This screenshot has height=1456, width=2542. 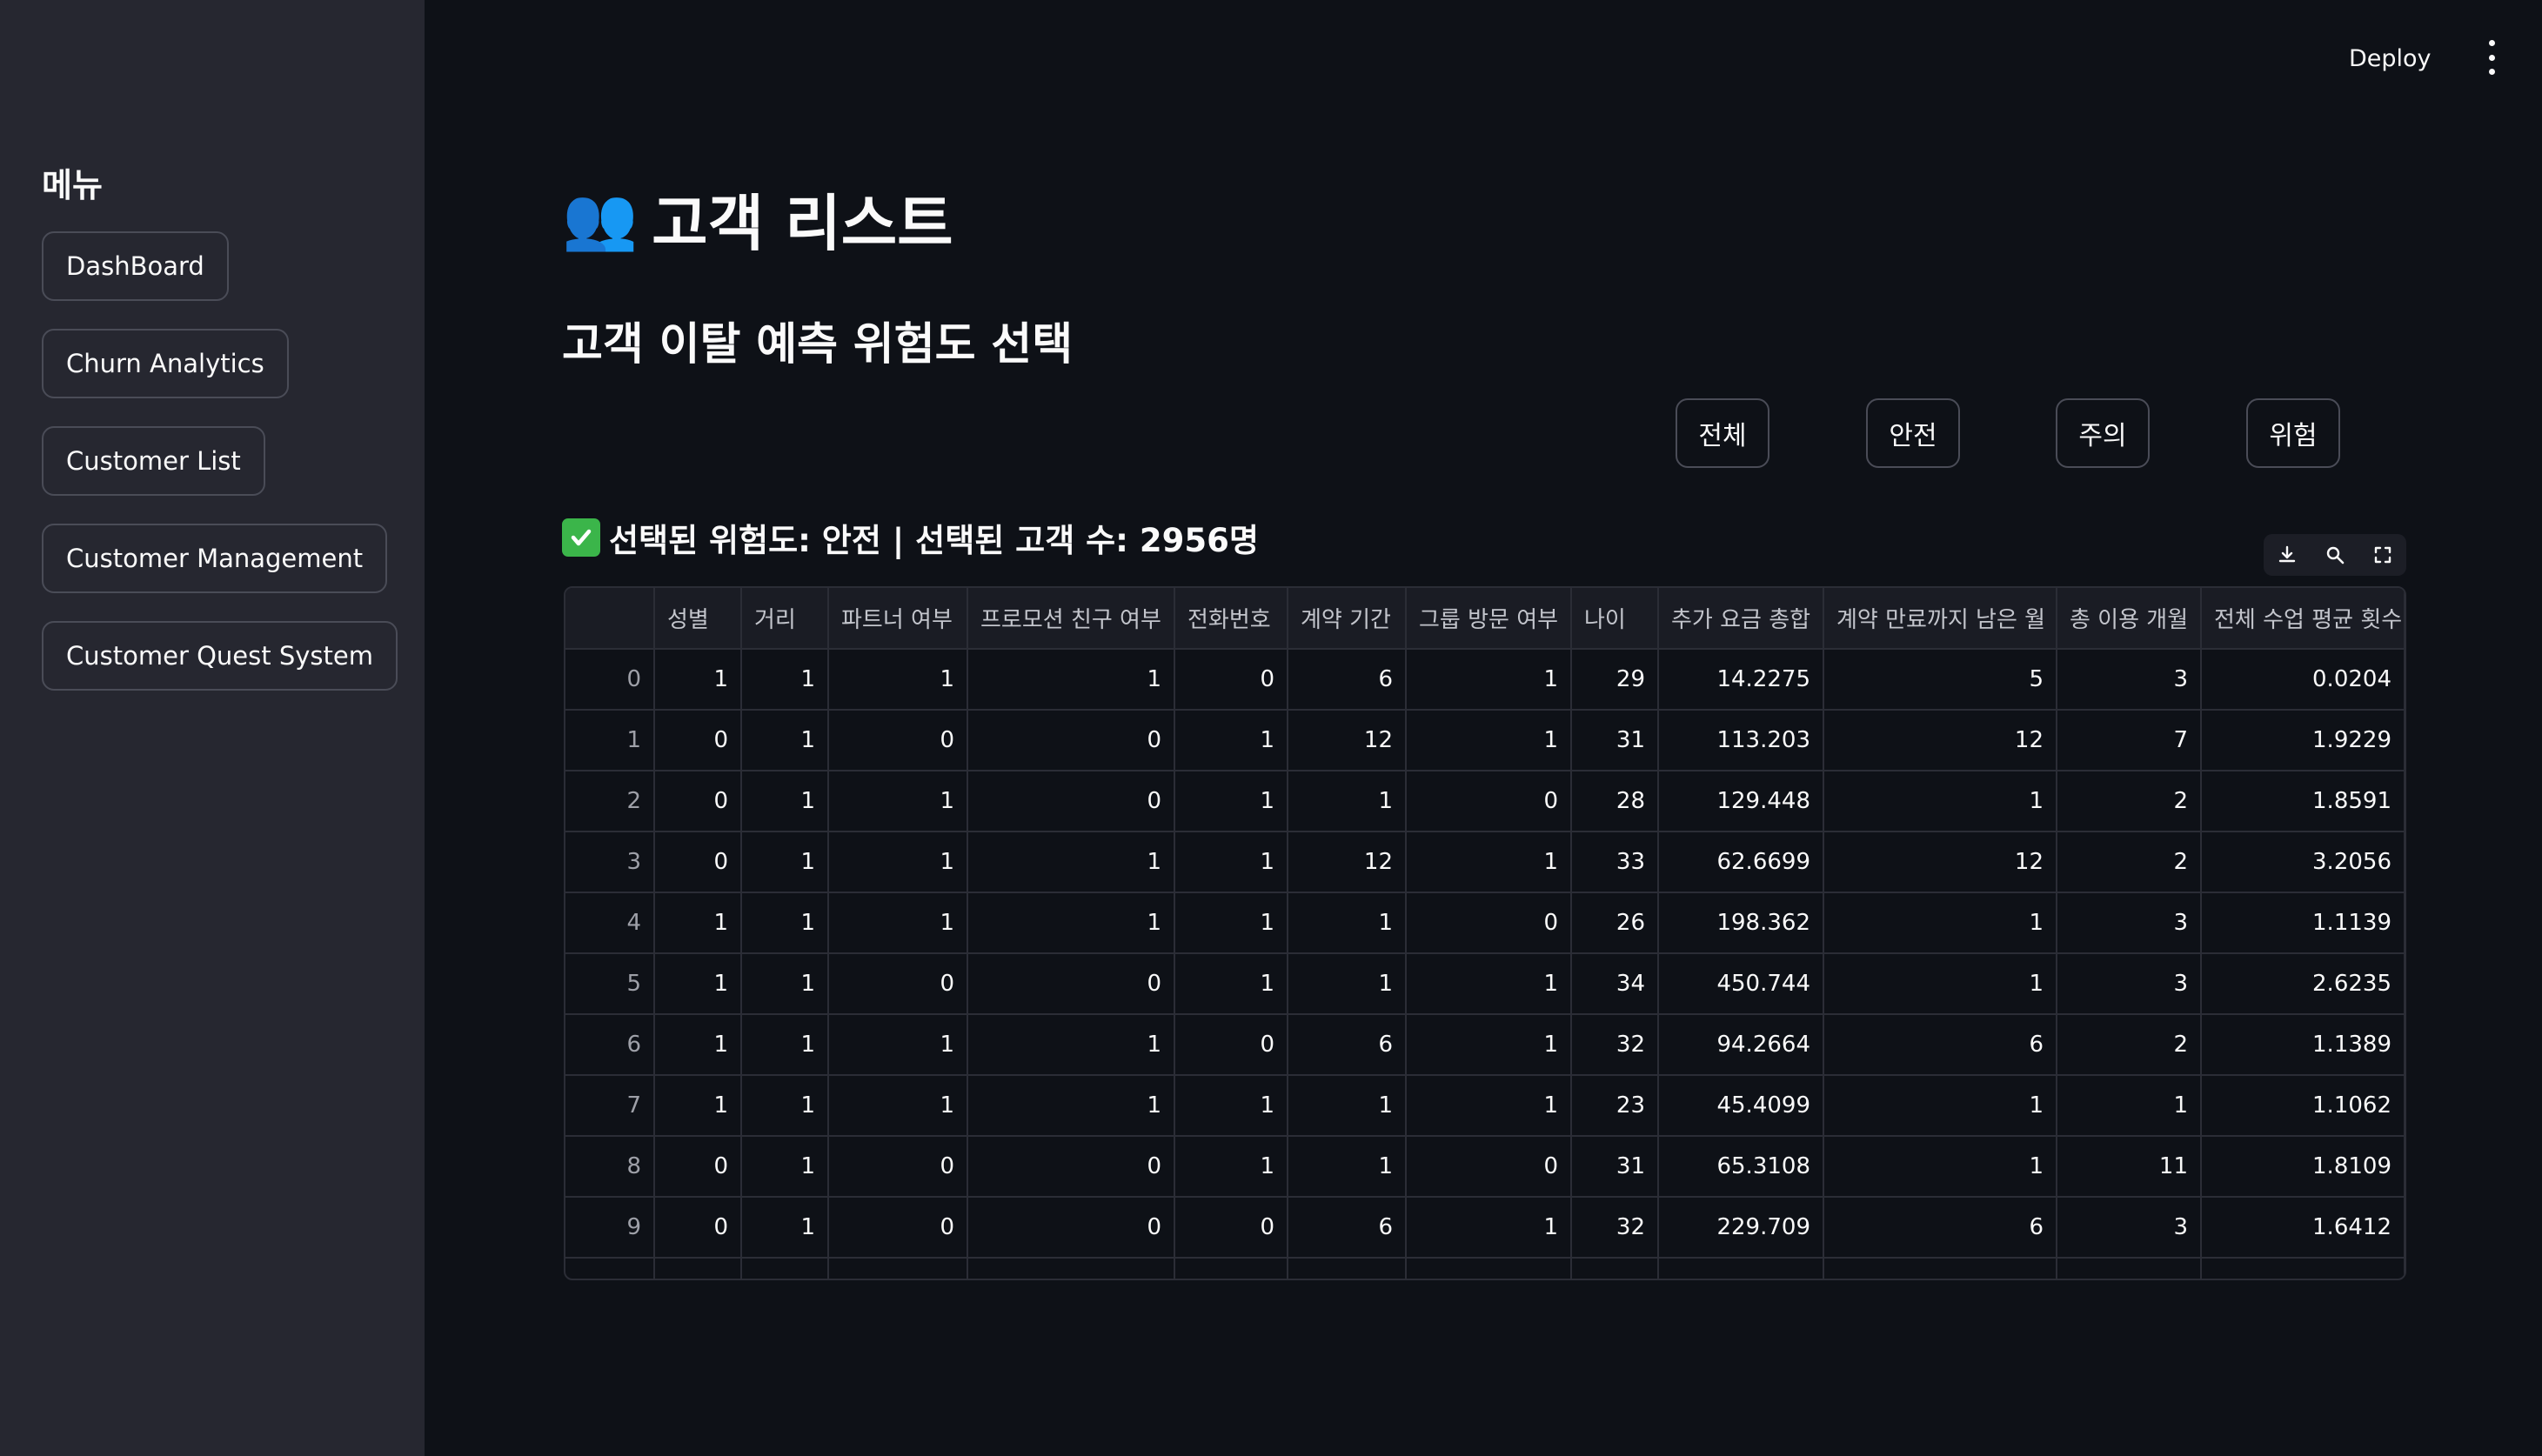 I want to click on kebab-menu-icon, so click(x=2491, y=57).